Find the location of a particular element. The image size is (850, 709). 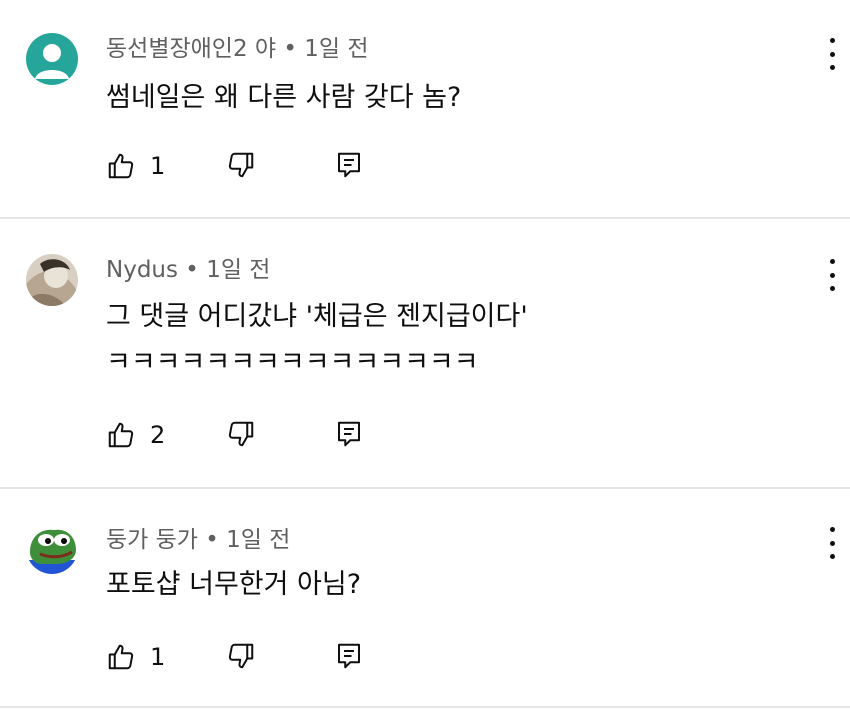

comment-text: 포토샵 너무한거 아님? is located at coordinates (233, 585).